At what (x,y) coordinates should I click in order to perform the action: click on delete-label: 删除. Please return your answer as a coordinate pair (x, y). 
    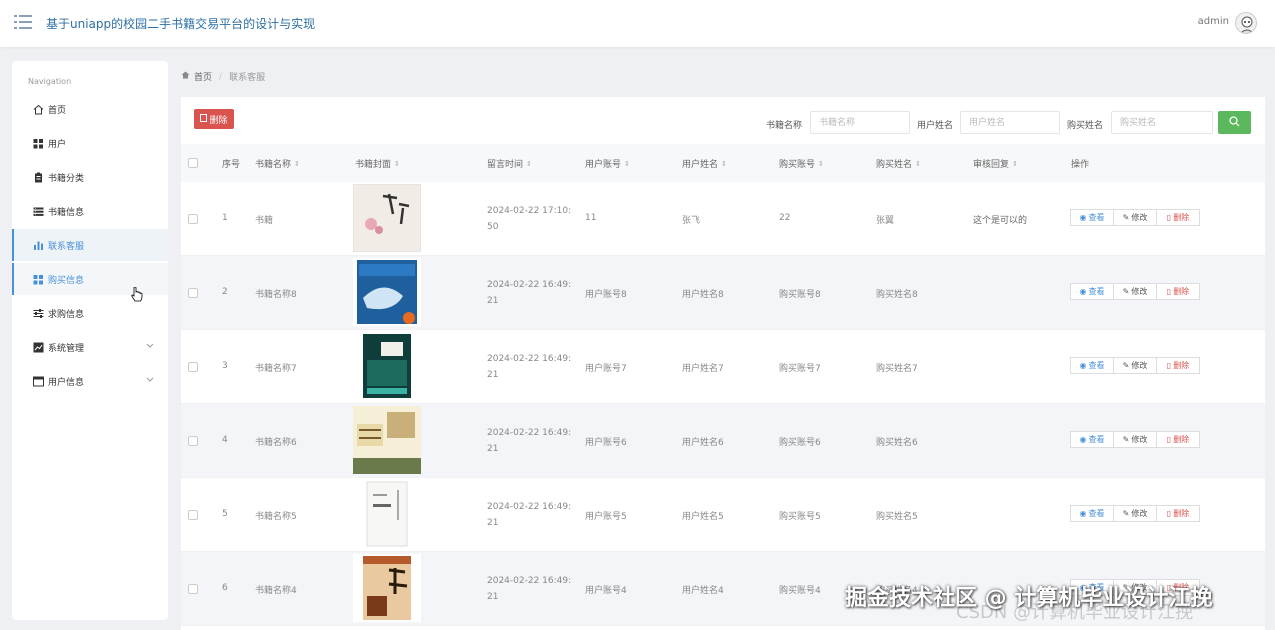
    Looking at the image, I should click on (218, 120).